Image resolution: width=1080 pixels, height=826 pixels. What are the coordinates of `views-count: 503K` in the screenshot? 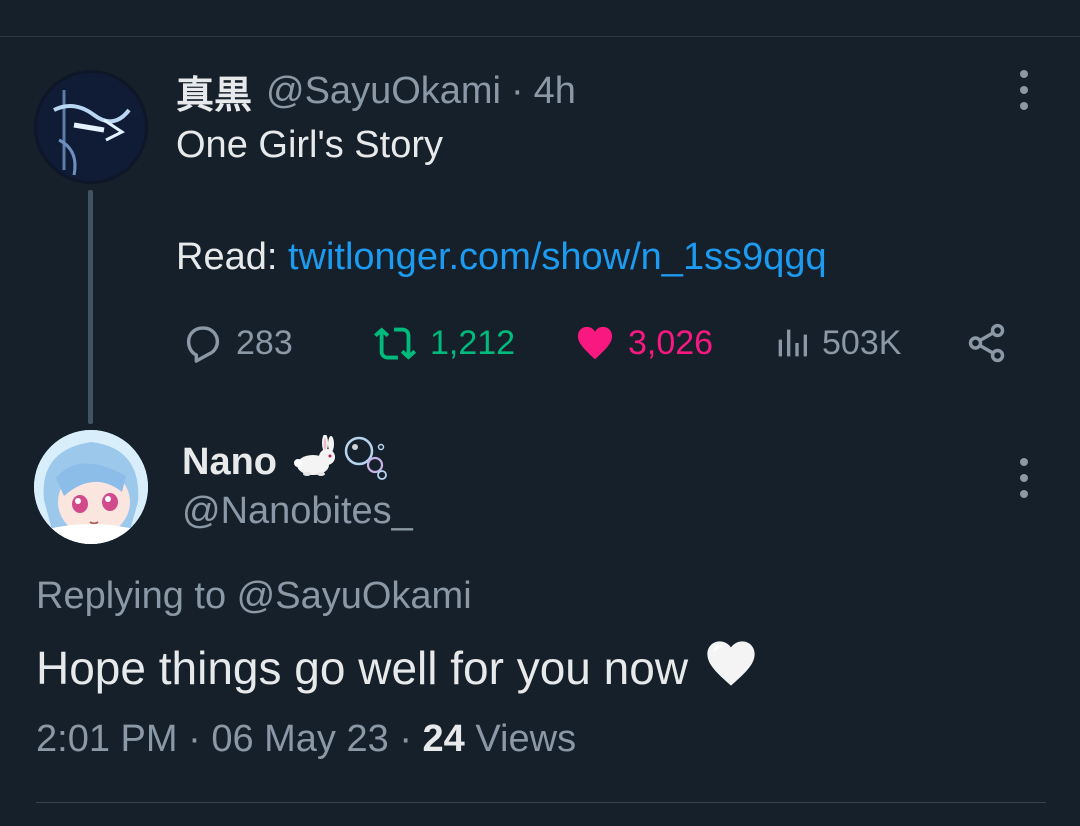 It's located at (862, 342).